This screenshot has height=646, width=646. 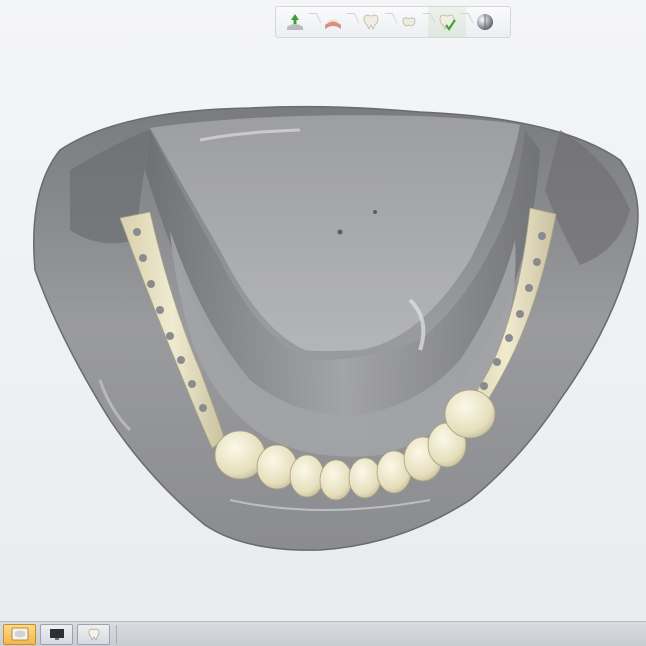 I want to click on download-scan-icon, so click(x=295, y=22).